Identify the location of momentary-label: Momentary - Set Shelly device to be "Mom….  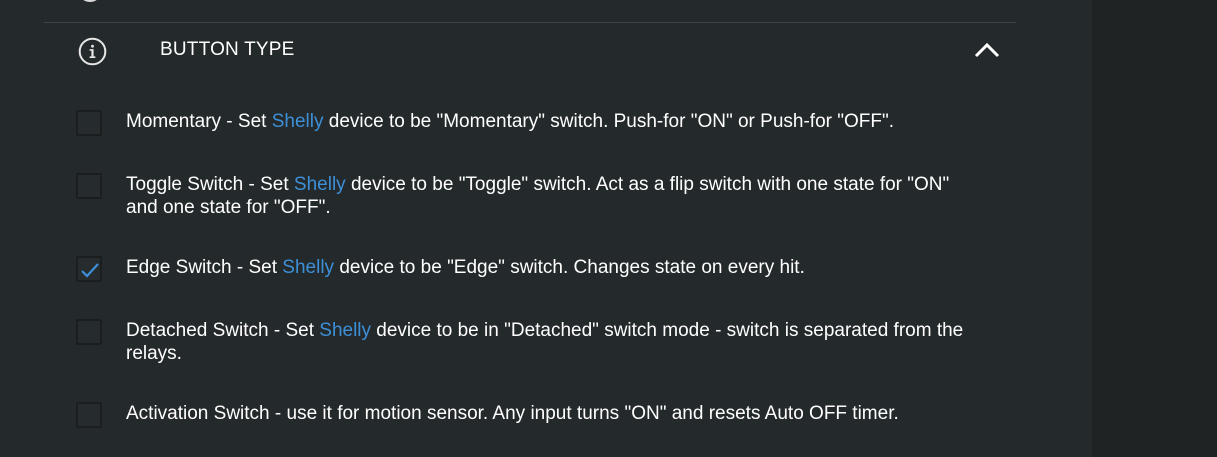
(556, 121).